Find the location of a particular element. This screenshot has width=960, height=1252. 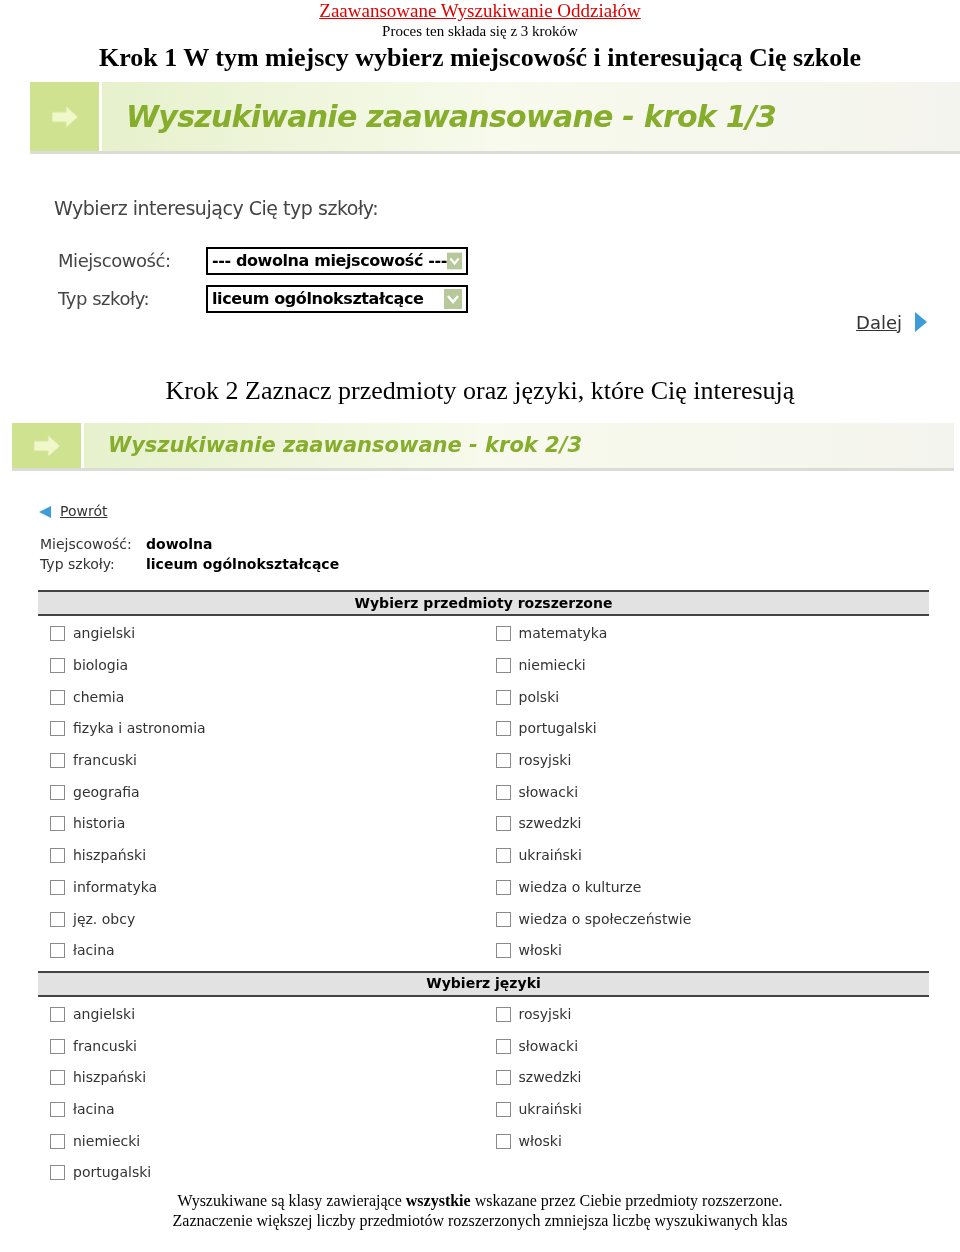

document-title: Zaawansowane Wyszukiwanie Oddziałów is located at coordinates (480, 11).